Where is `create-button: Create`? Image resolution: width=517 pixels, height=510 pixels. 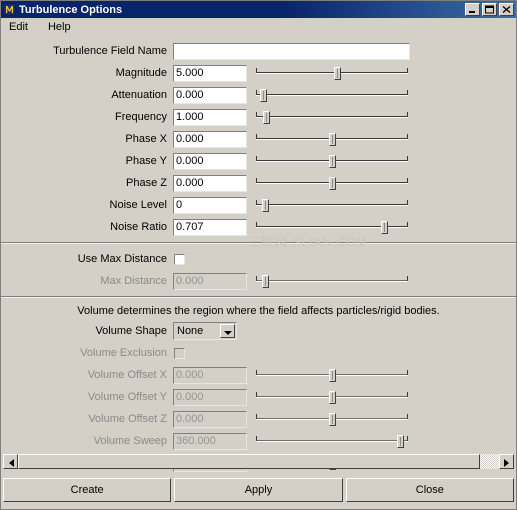 create-button: Create is located at coordinates (87, 490).